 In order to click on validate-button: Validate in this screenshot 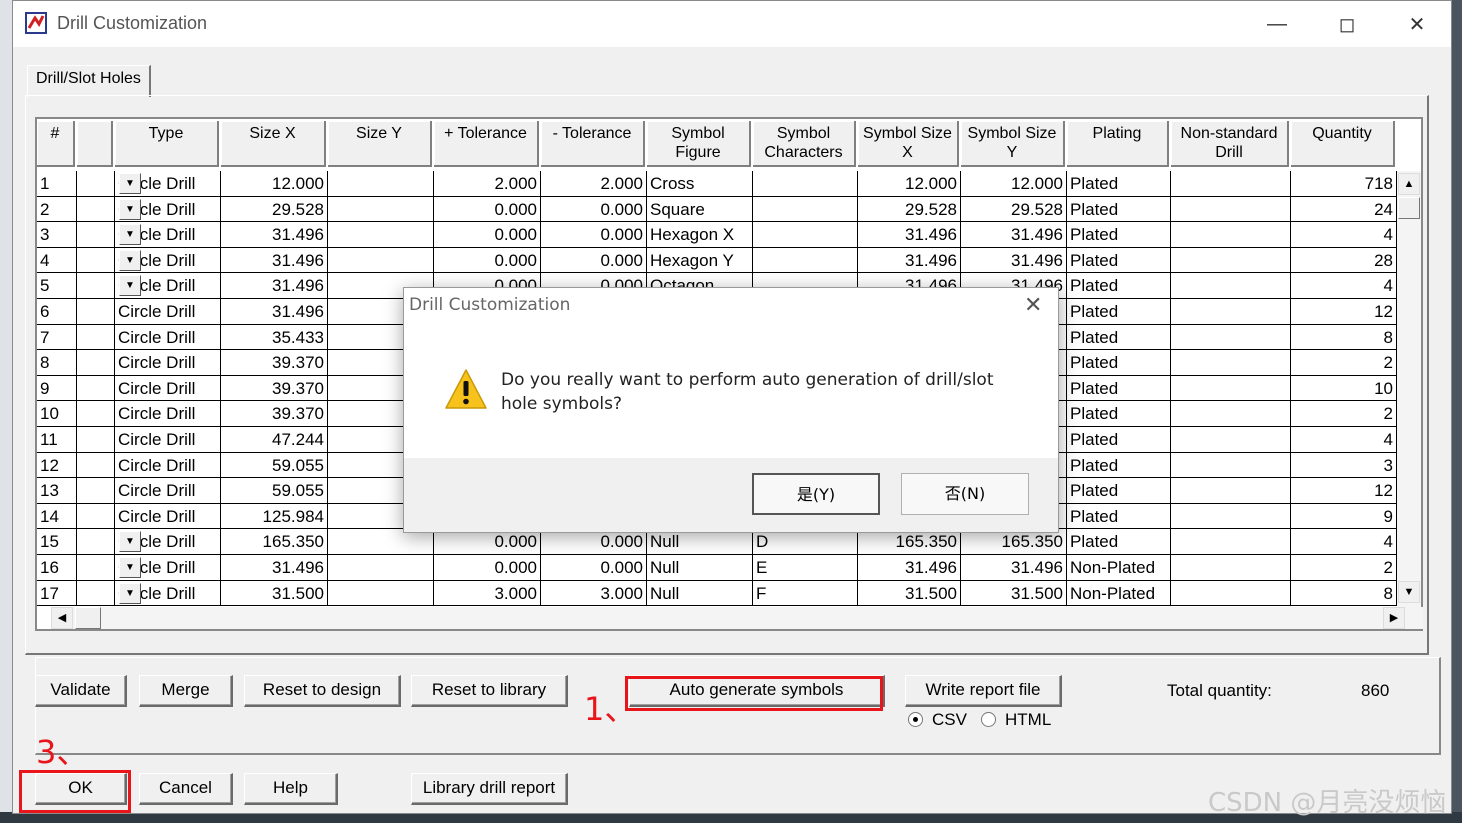, I will do `click(81, 691)`.